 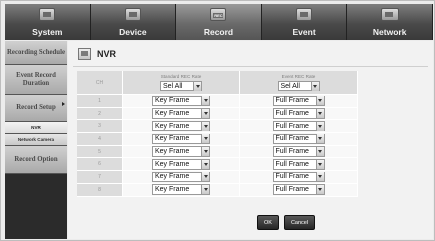 I want to click on table-row: 4 Key Frame Full Frame, so click(x=217, y=139).